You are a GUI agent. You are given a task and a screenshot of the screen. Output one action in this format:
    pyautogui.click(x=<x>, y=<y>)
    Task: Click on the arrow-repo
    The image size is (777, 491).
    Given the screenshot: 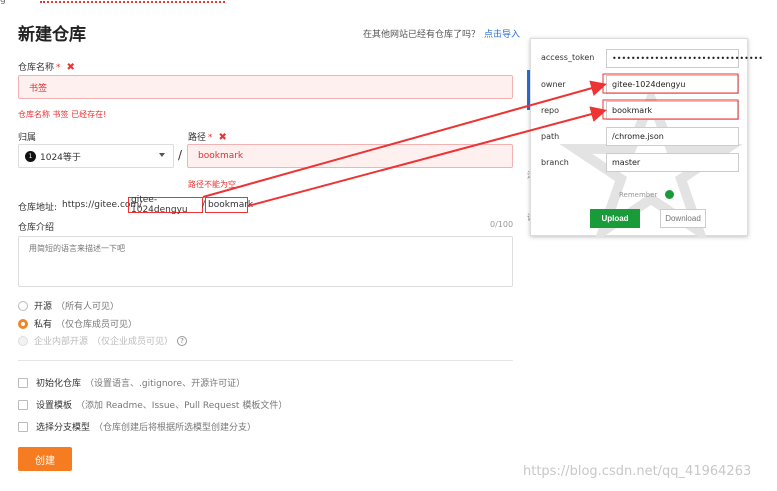 What is the action you would take?
    pyautogui.click(x=427, y=156)
    